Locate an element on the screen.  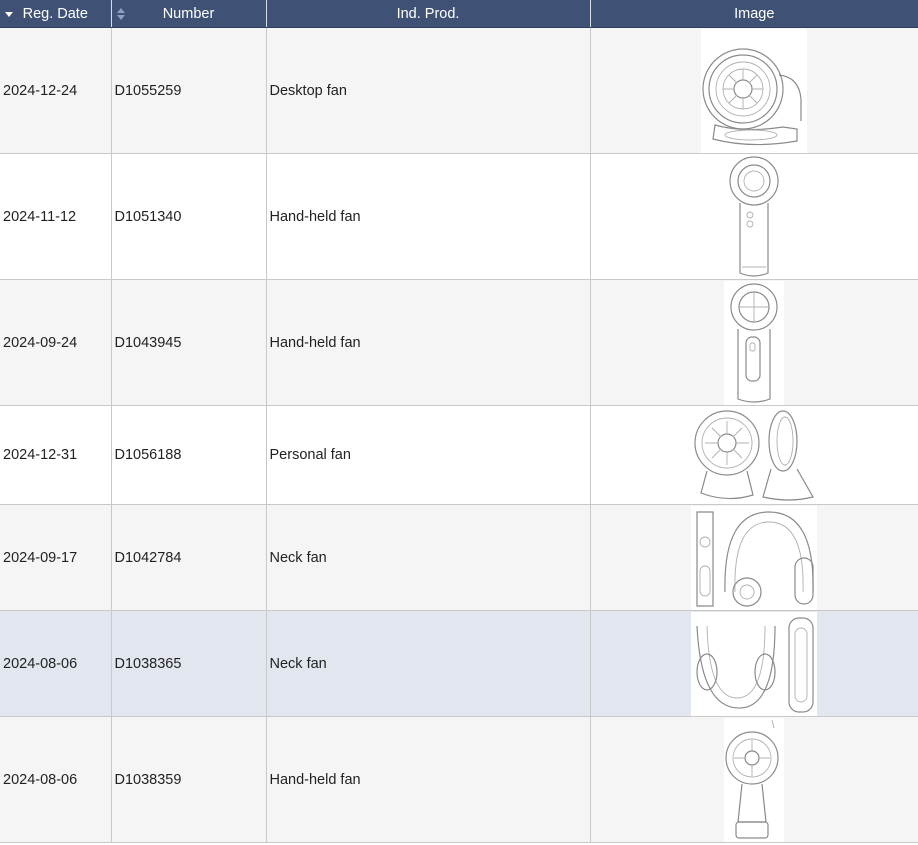
column-header-number: Number is located at coordinates (189, 14).